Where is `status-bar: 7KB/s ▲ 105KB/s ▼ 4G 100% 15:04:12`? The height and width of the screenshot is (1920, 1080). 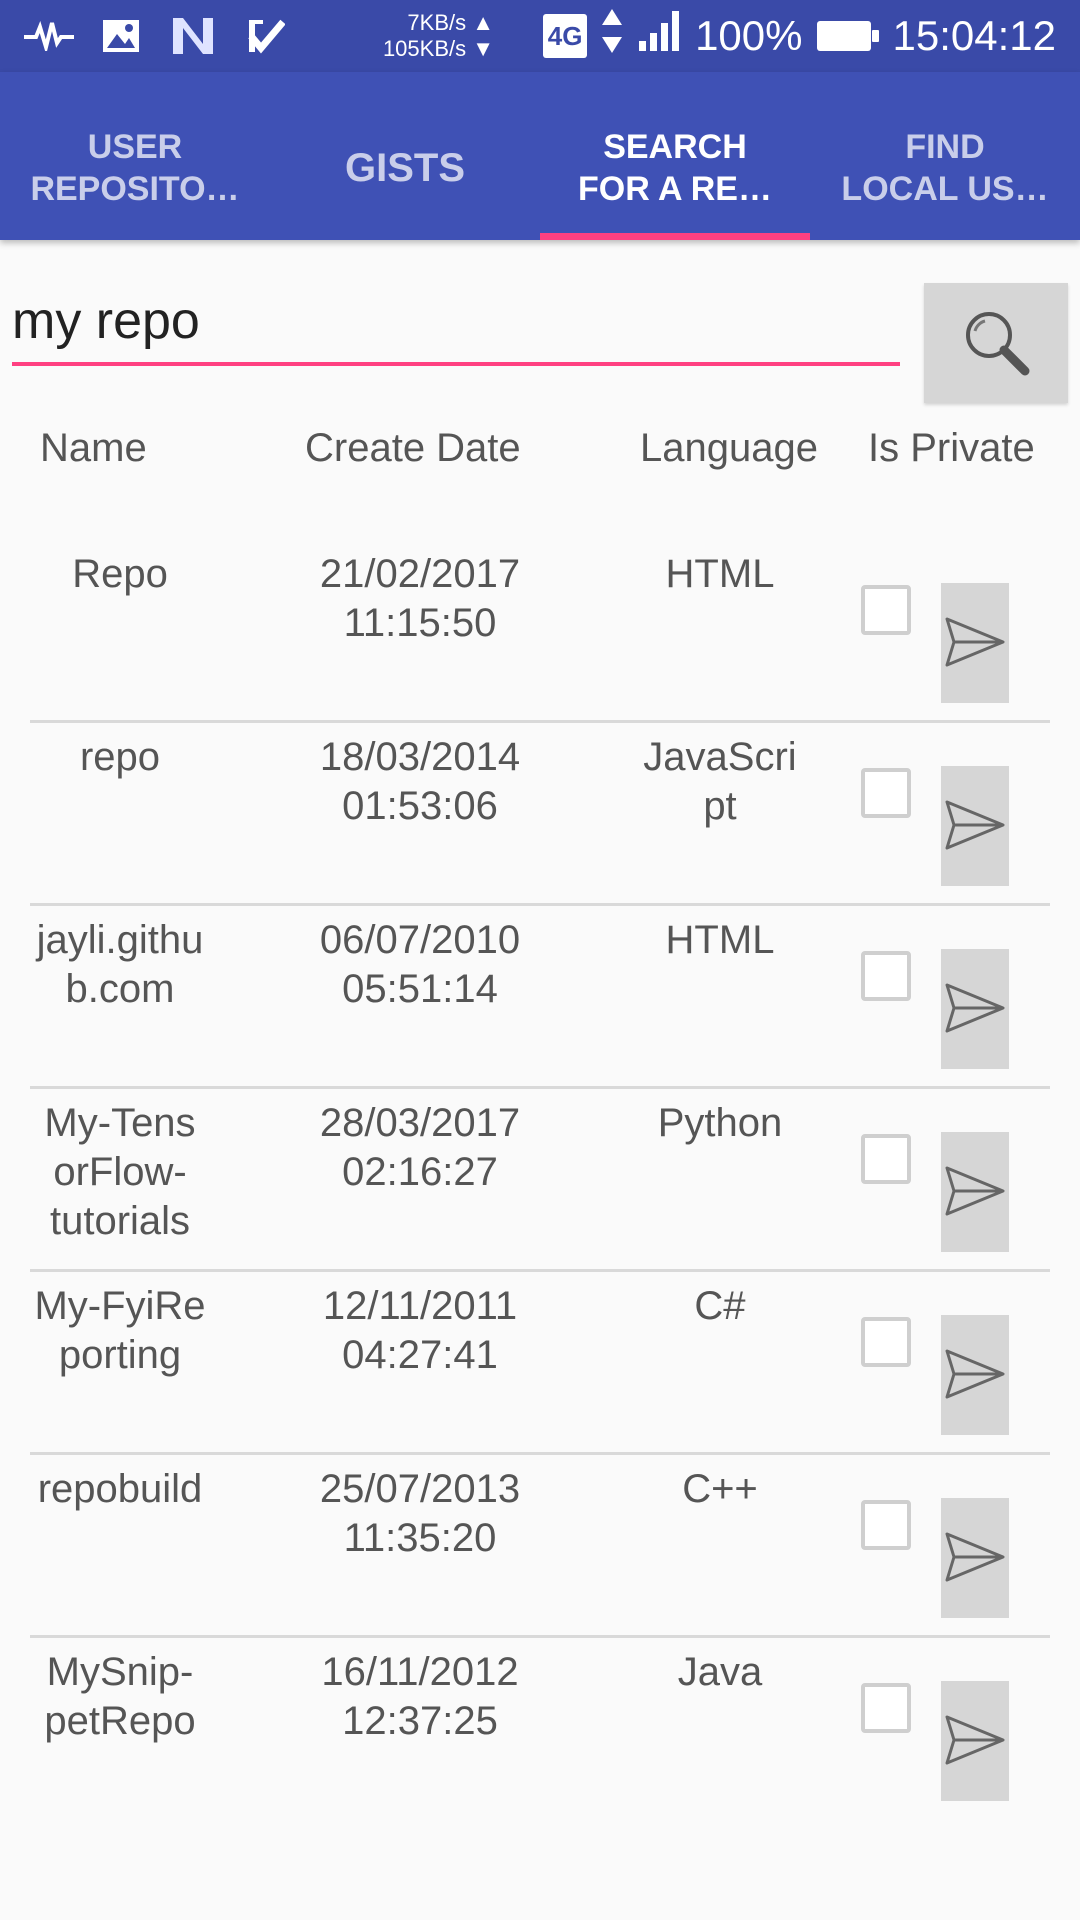 status-bar: 7KB/s ▲ 105KB/s ▼ 4G 100% 15:04:12 is located at coordinates (540, 36).